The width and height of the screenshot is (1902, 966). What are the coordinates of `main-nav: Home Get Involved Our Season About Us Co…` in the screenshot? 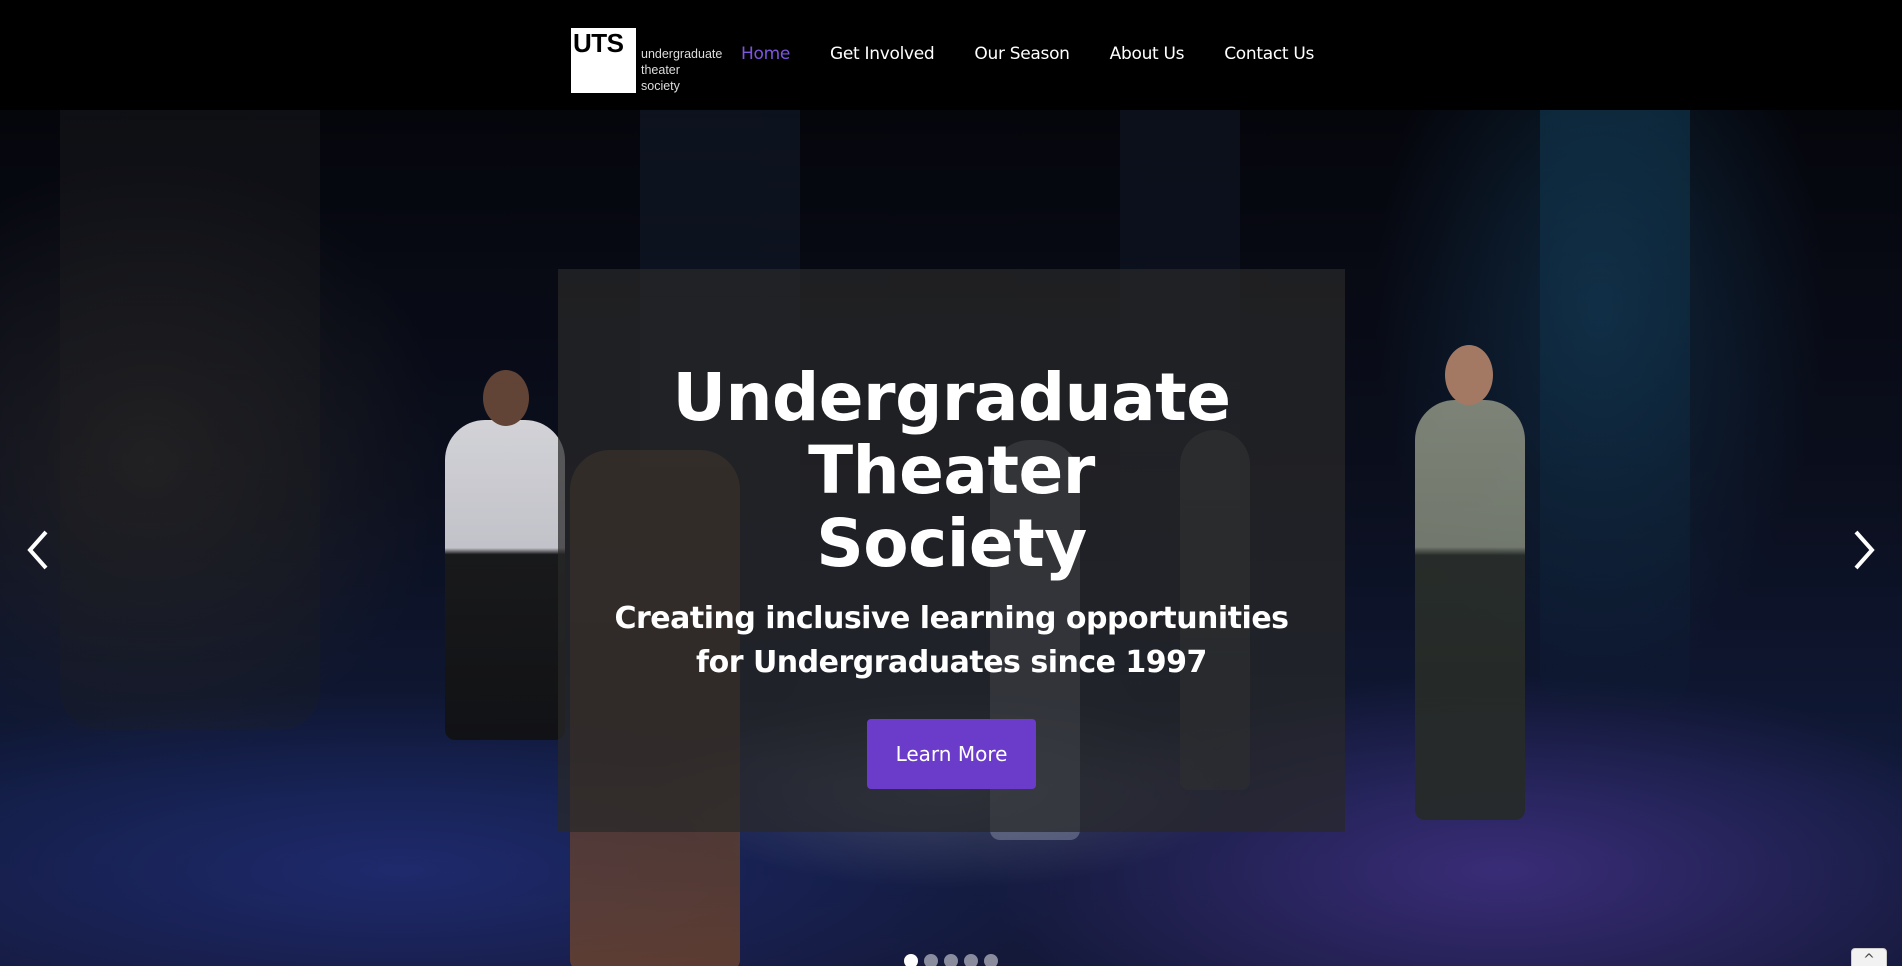 It's located at (1047, 54).